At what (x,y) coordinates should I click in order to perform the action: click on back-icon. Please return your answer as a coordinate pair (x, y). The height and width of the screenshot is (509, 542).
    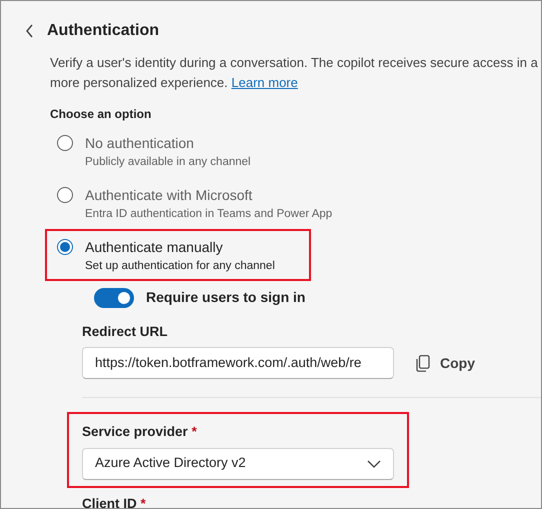
    Looking at the image, I should click on (30, 31).